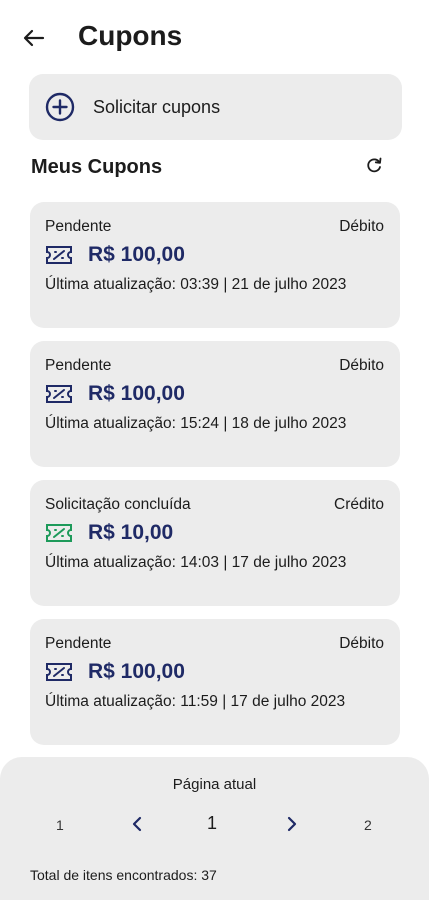 The image size is (429, 900). What do you see at coordinates (60, 825) in the screenshot?
I see `first-page-link: 1` at bounding box center [60, 825].